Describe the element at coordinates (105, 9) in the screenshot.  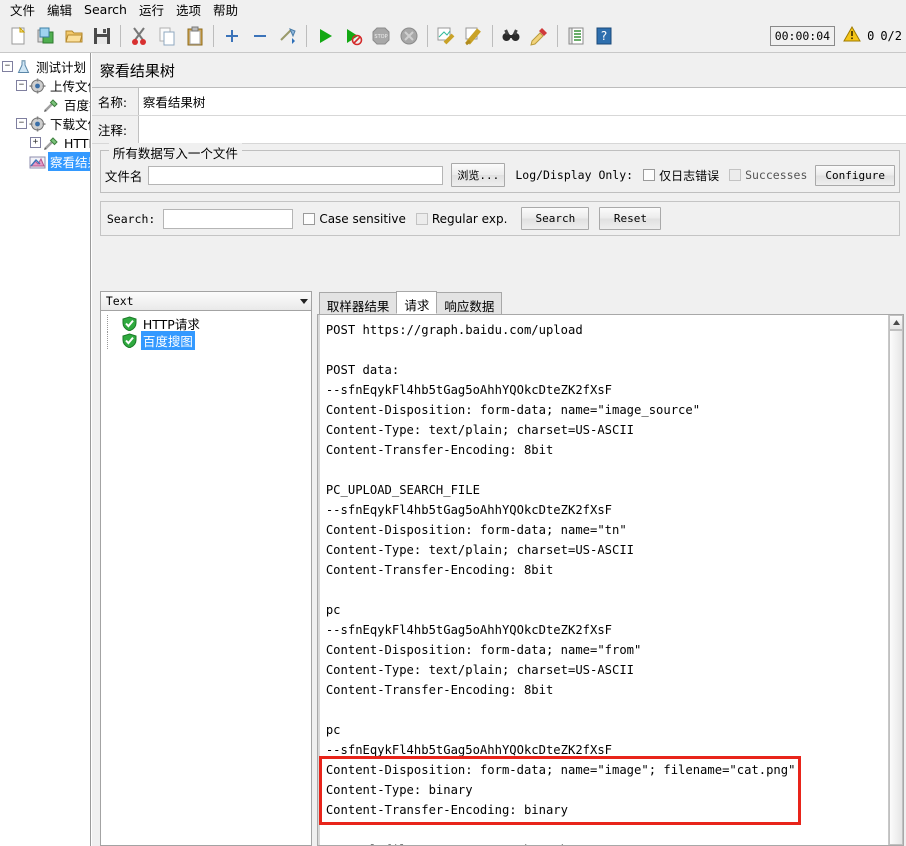
I see `menu-item-2: Search` at that location.